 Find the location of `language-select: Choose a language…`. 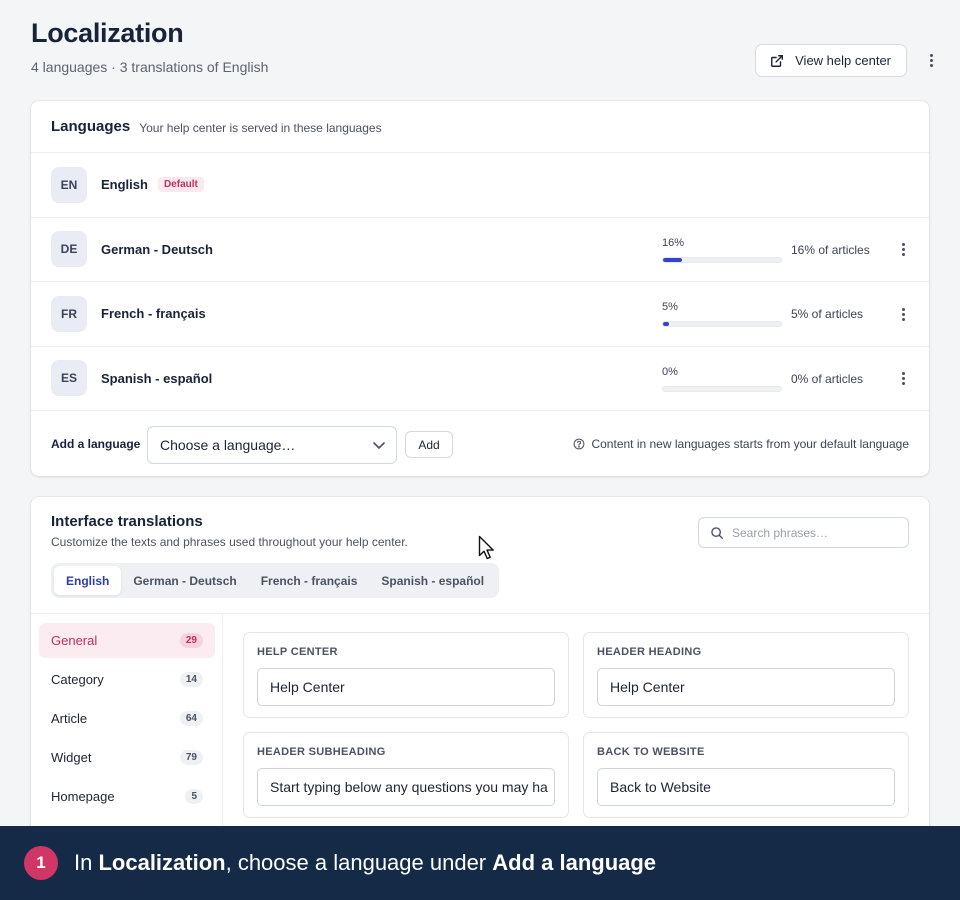

language-select: Choose a language… is located at coordinates (272, 445).